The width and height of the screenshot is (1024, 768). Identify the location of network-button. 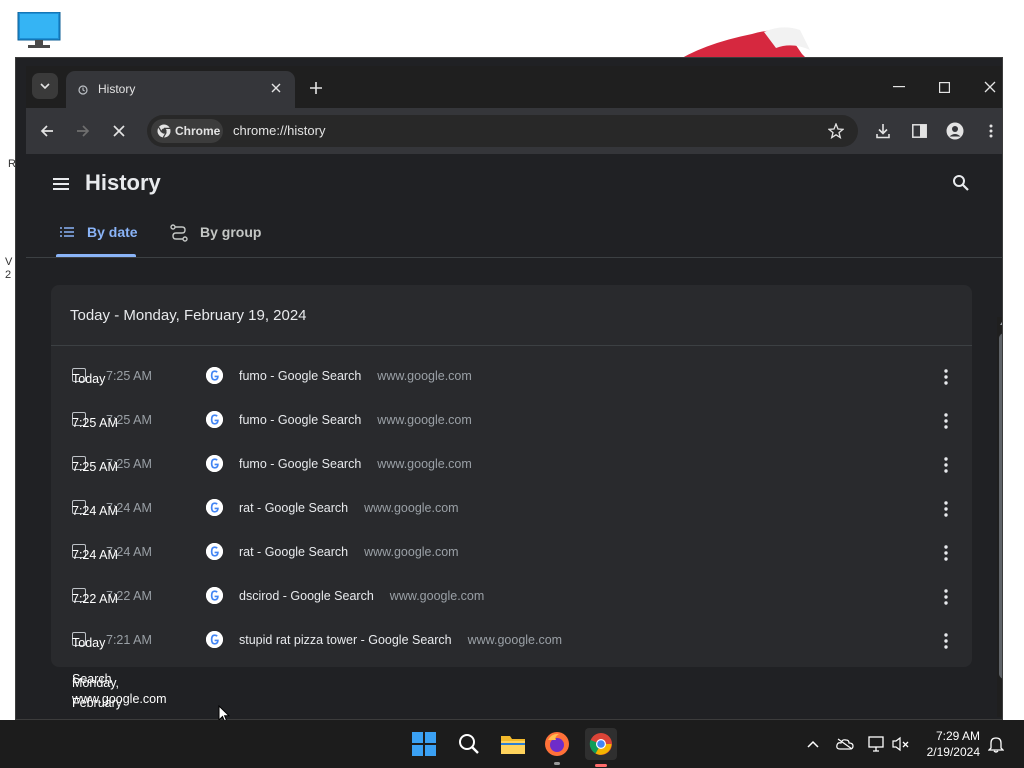
(877, 744).